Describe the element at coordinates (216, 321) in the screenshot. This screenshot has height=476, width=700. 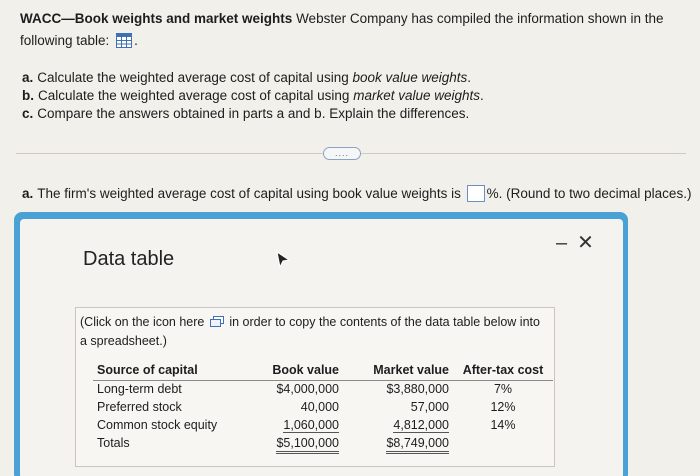
I see `copy-icon` at that location.